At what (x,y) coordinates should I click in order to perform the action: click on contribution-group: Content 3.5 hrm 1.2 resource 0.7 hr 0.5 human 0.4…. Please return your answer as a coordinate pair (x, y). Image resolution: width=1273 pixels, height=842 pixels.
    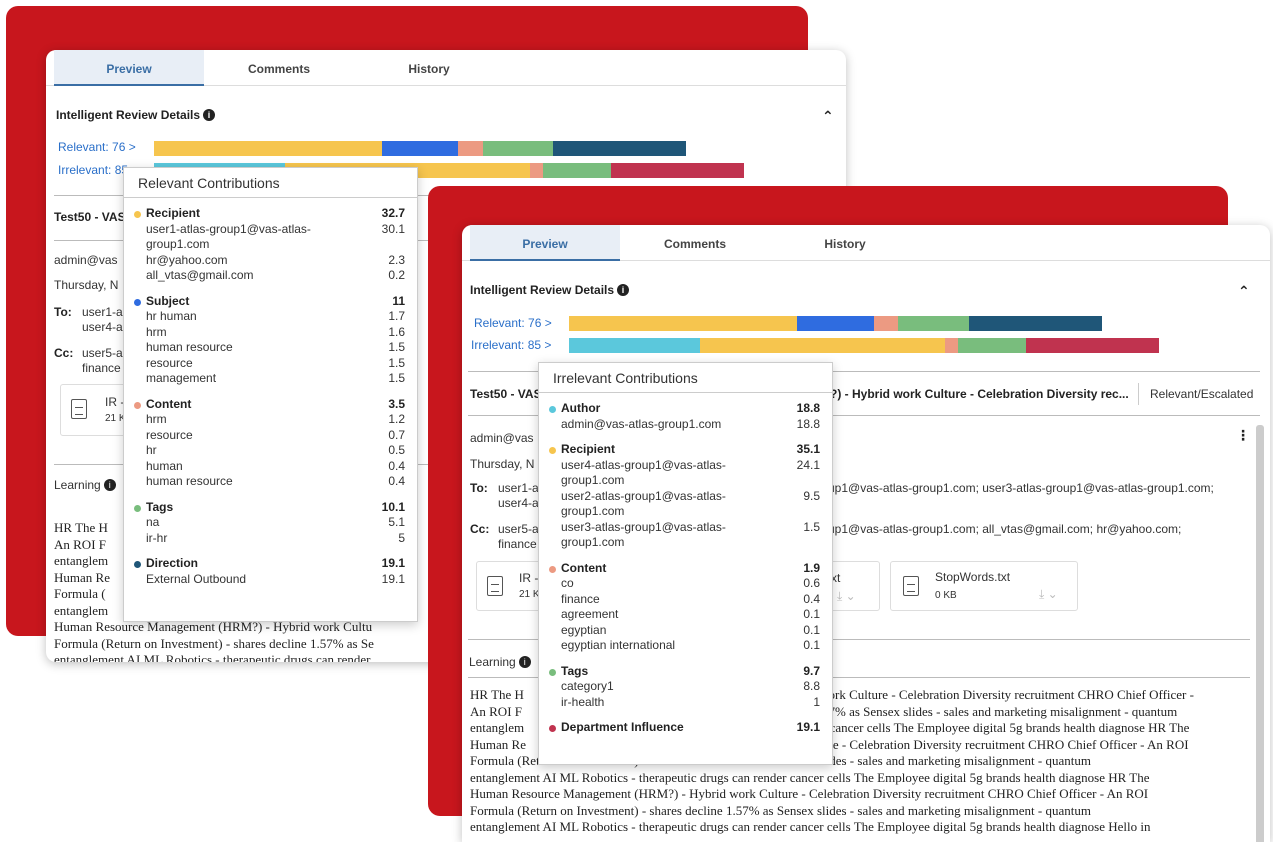
    Looking at the image, I should click on (270, 443).